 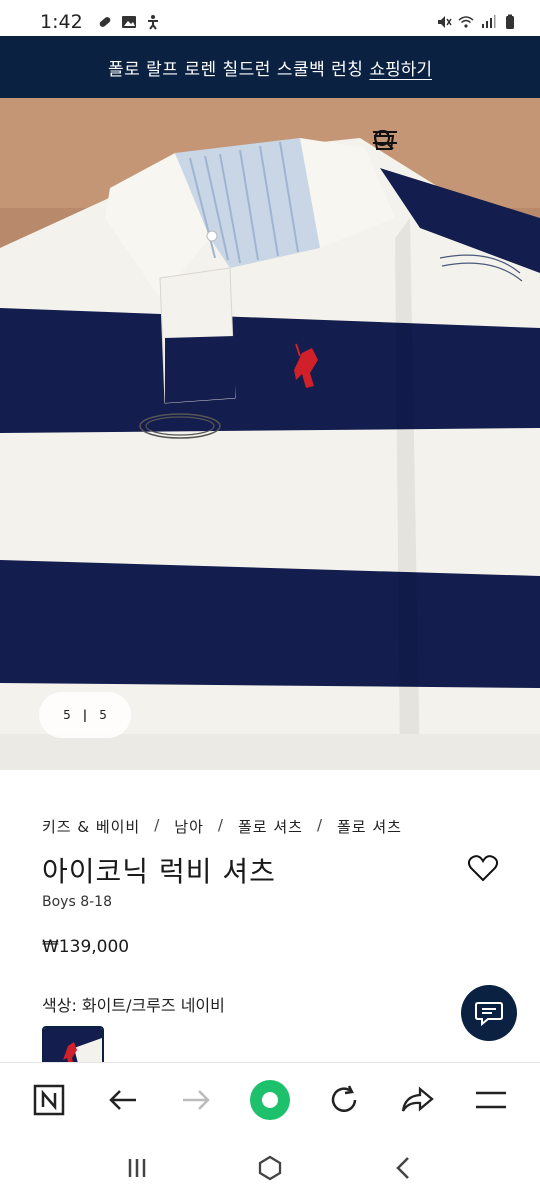 I want to click on back-arrow-icon, so click(x=122, y=1099).